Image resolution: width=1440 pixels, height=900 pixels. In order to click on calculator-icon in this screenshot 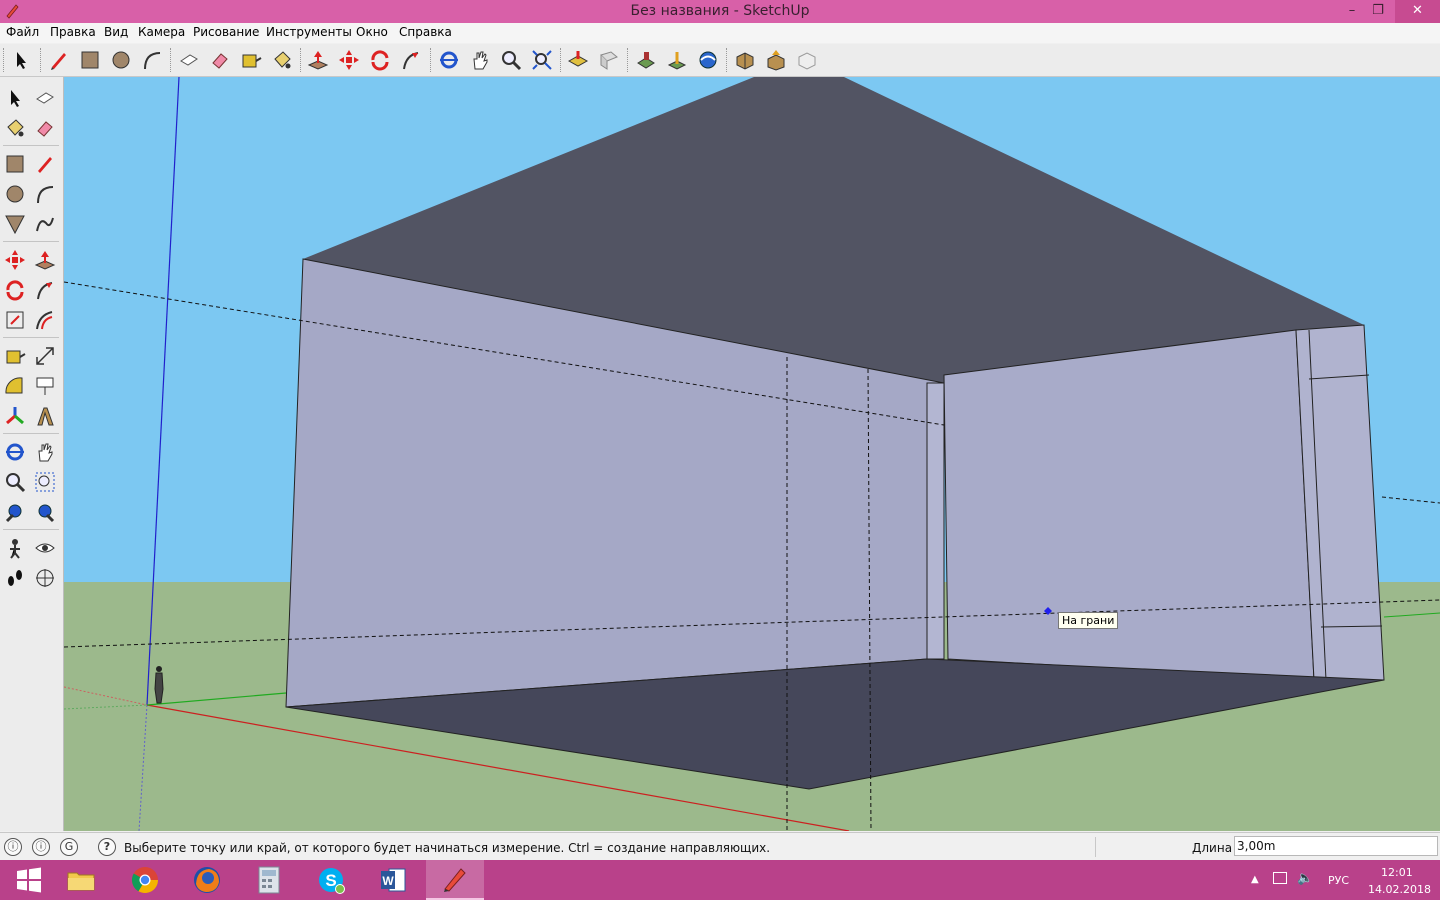, I will do `click(269, 880)`.